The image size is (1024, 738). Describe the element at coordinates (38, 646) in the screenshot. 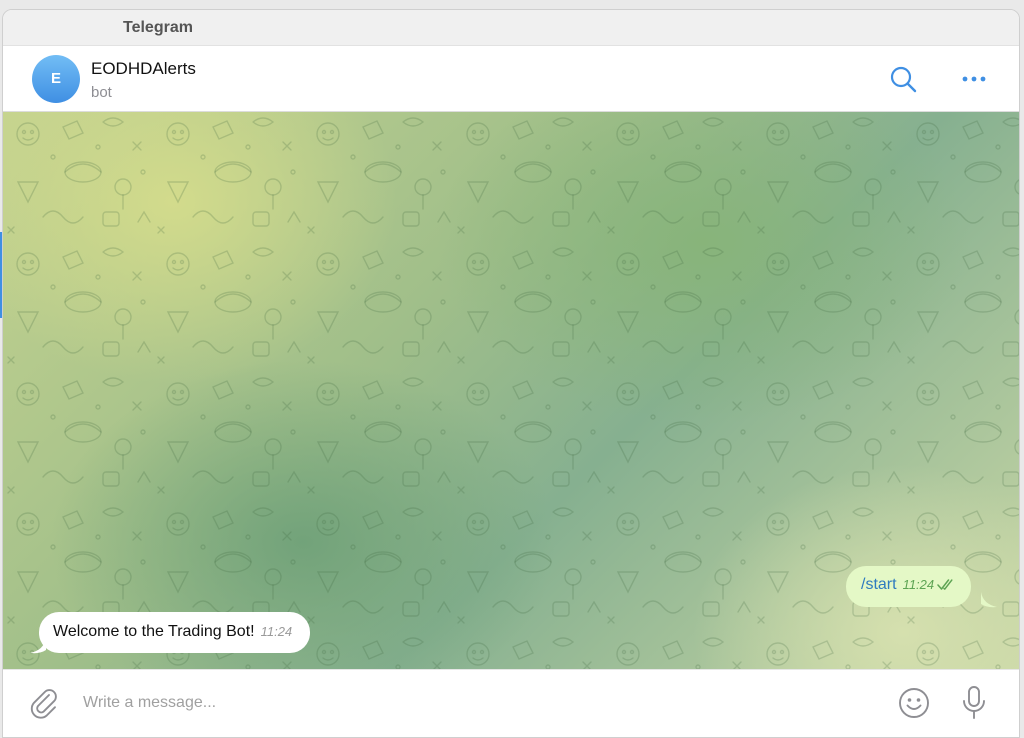

I see `incoming-bubble-tail` at that location.